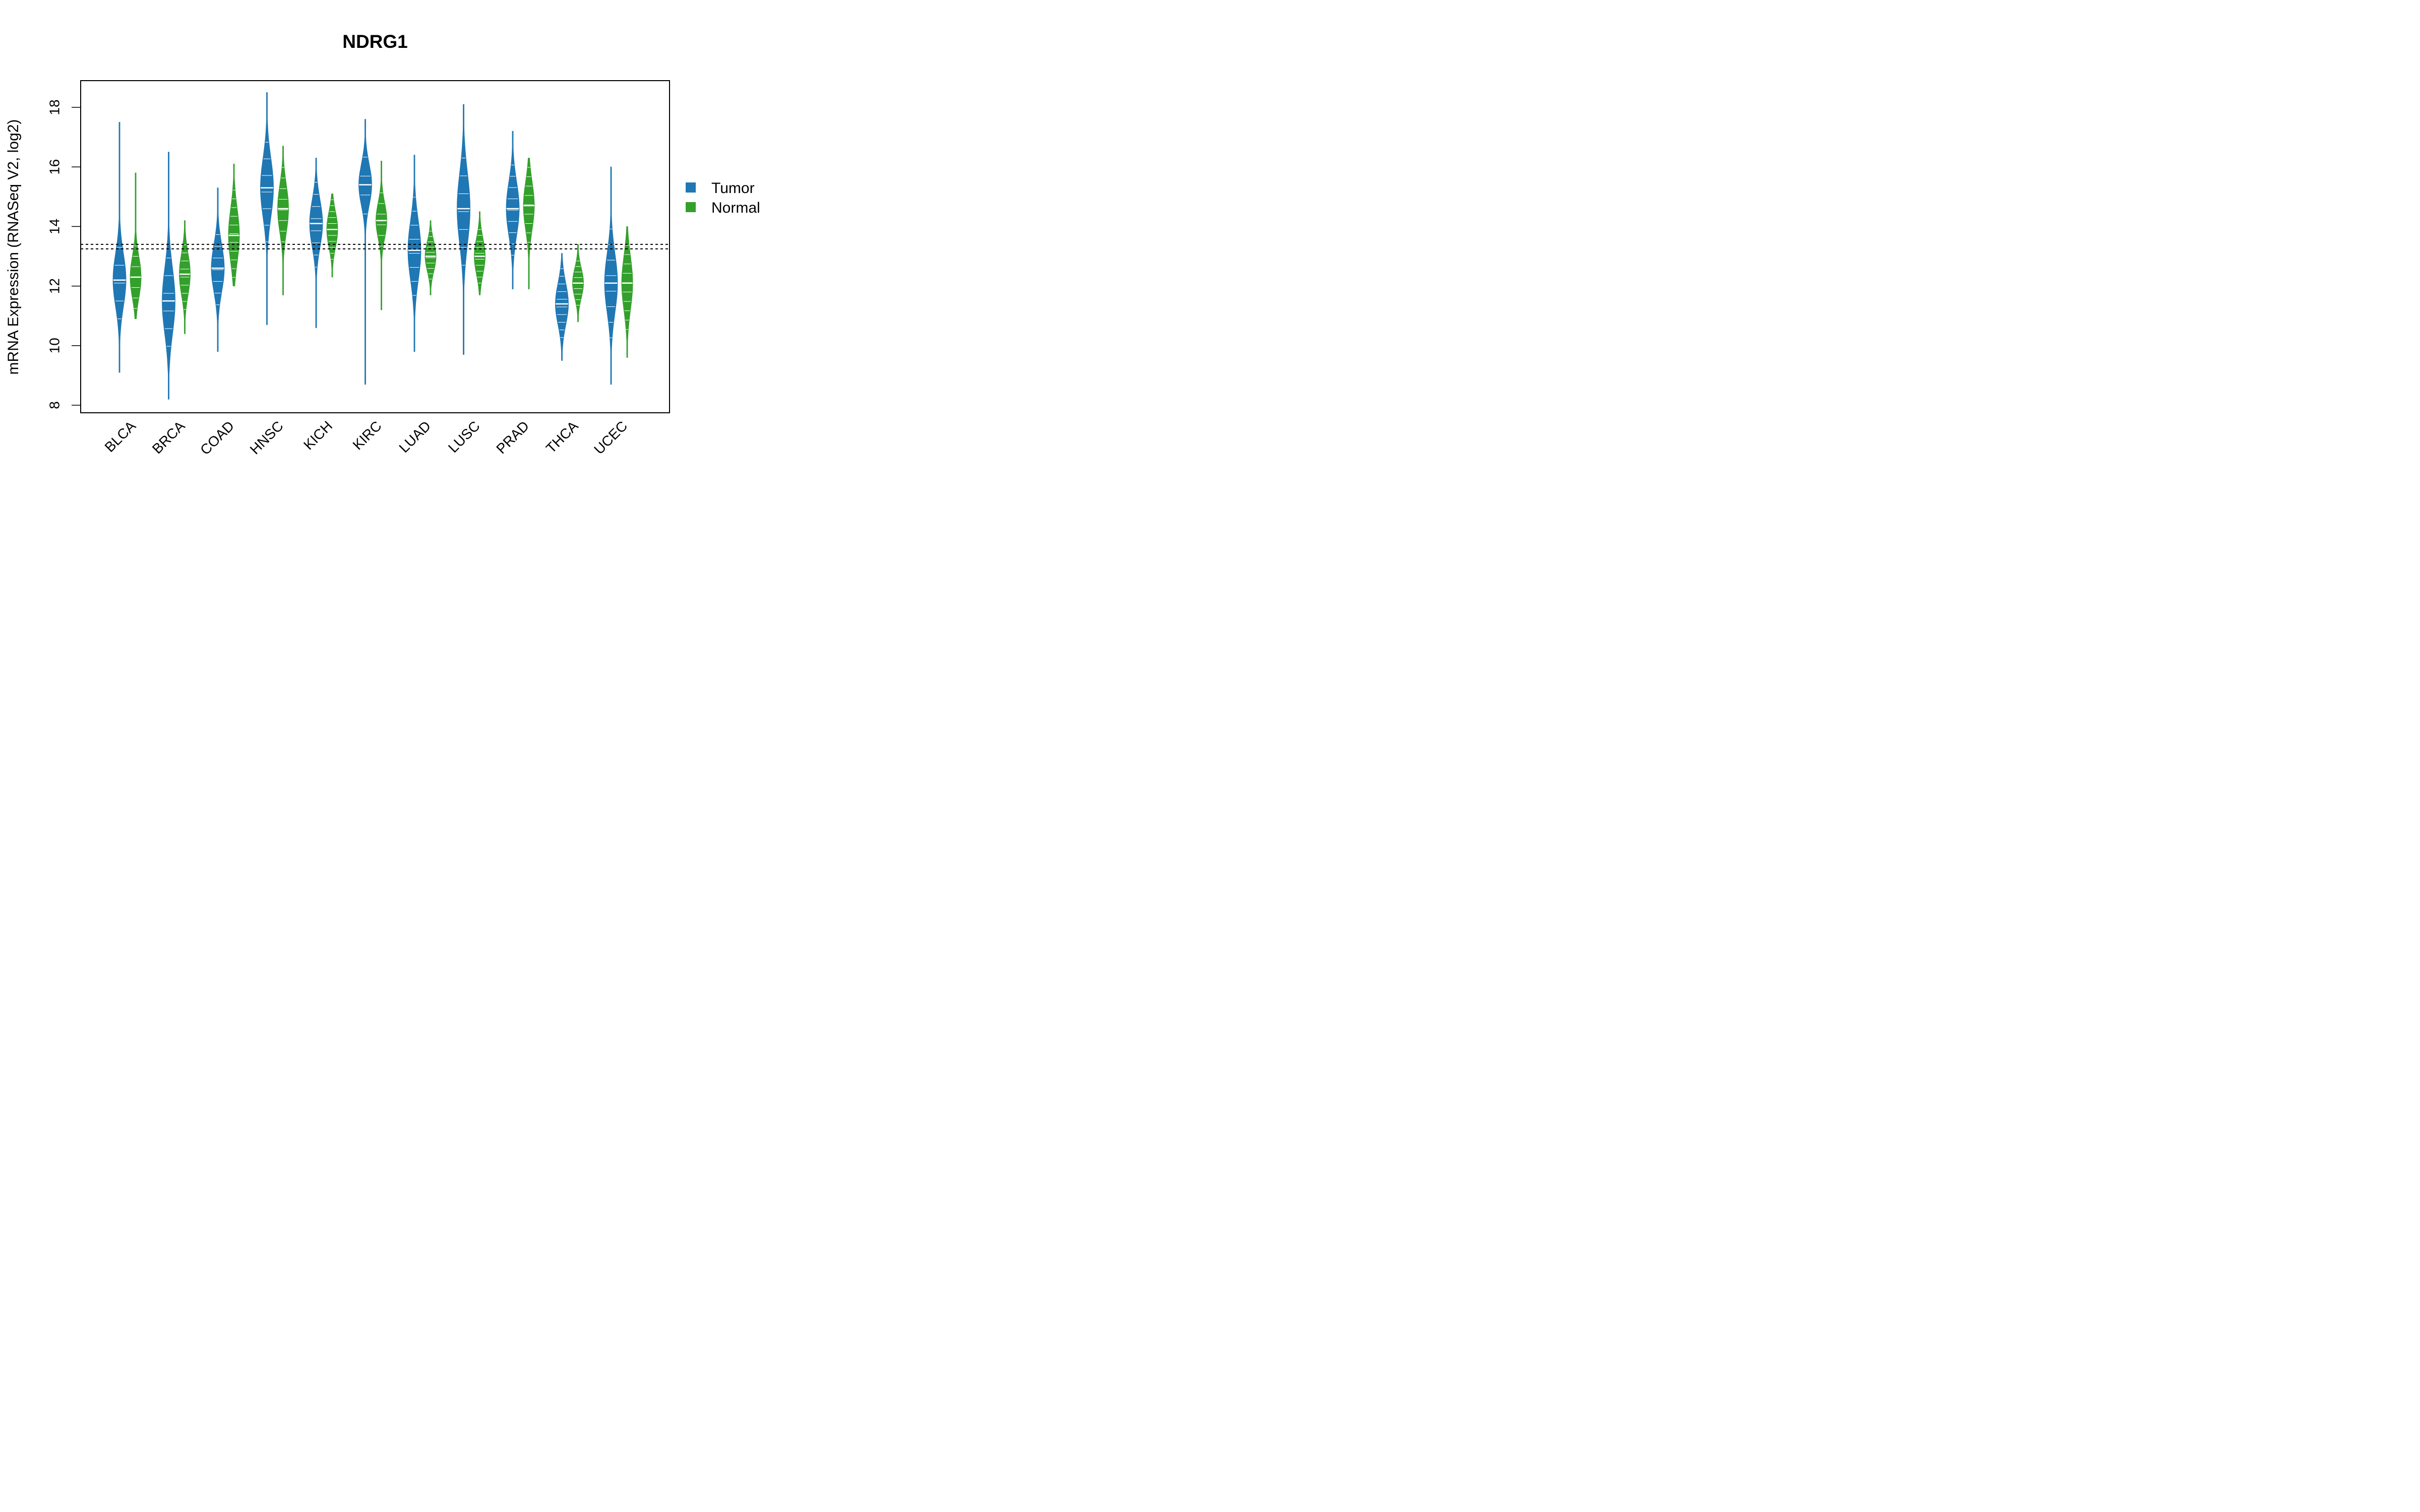  What do you see at coordinates (513, 210) in the screenshot?
I see `violin-prad-tumor` at bounding box center [513, 210].